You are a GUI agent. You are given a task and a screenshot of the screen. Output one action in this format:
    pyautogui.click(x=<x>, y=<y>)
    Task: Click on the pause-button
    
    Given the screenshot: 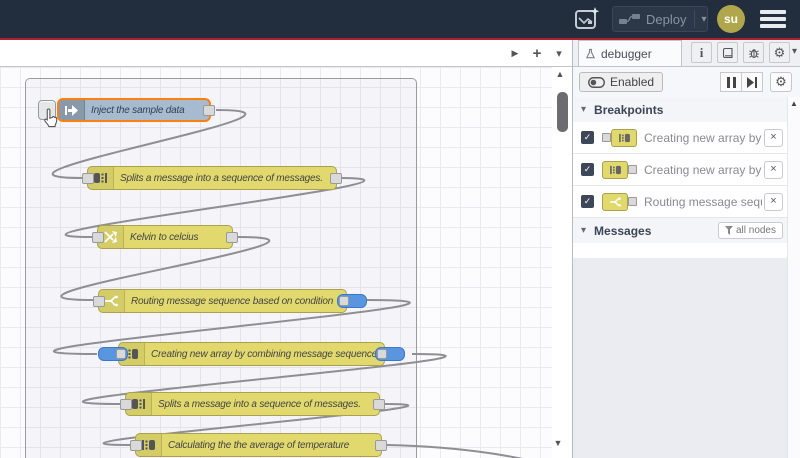 What is the action you would take?
    pyautogui.click(x=731, y=82)
    